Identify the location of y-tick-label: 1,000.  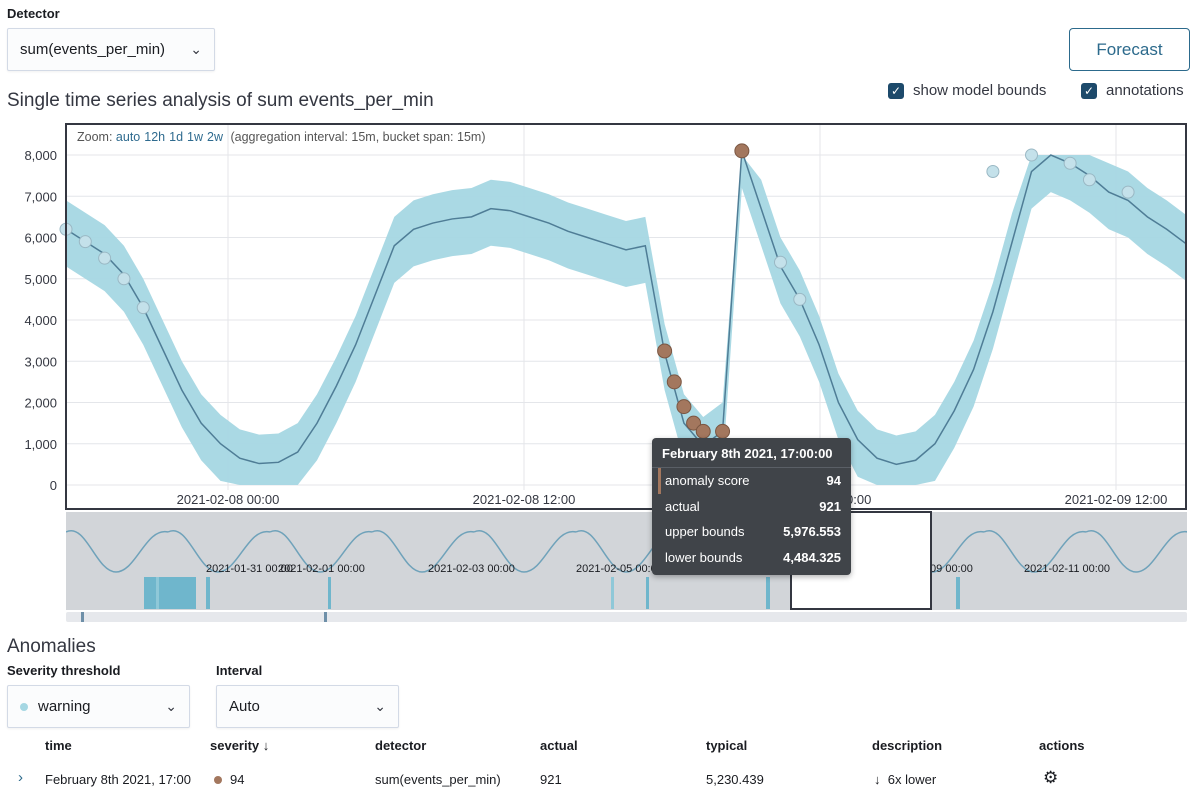
(40, 444).